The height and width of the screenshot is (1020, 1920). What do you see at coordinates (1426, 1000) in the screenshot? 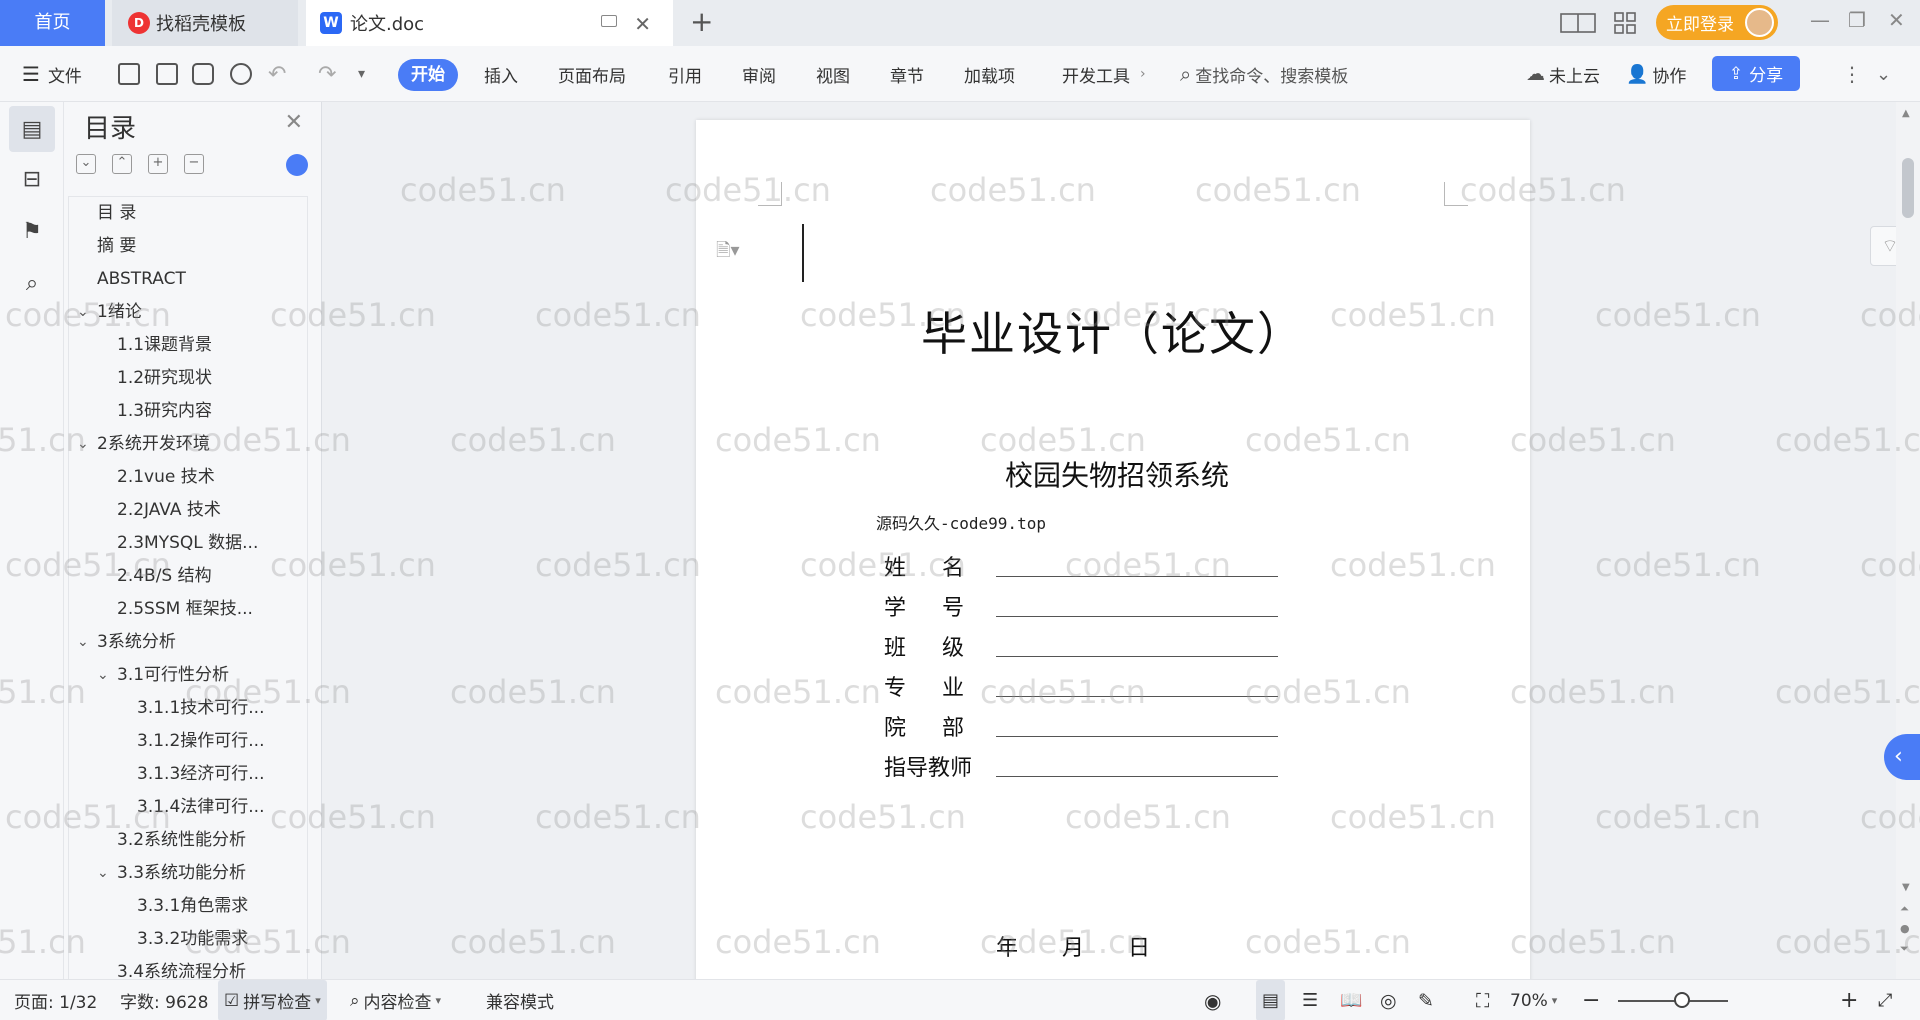
I see `edit-view-icon: ✎` at bounding box center [1426, 1000].